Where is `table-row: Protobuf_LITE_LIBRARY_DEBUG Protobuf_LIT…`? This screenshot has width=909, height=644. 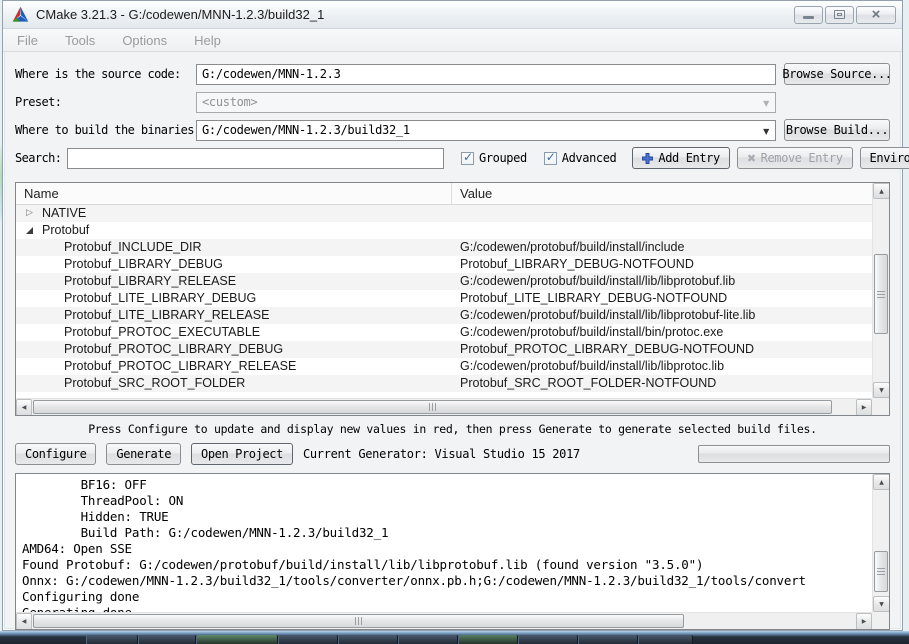 table-row: Protobuf_LITE_LIBRARY_DEBUG Protobuf_LIT… is located at coordinates (444, 298).